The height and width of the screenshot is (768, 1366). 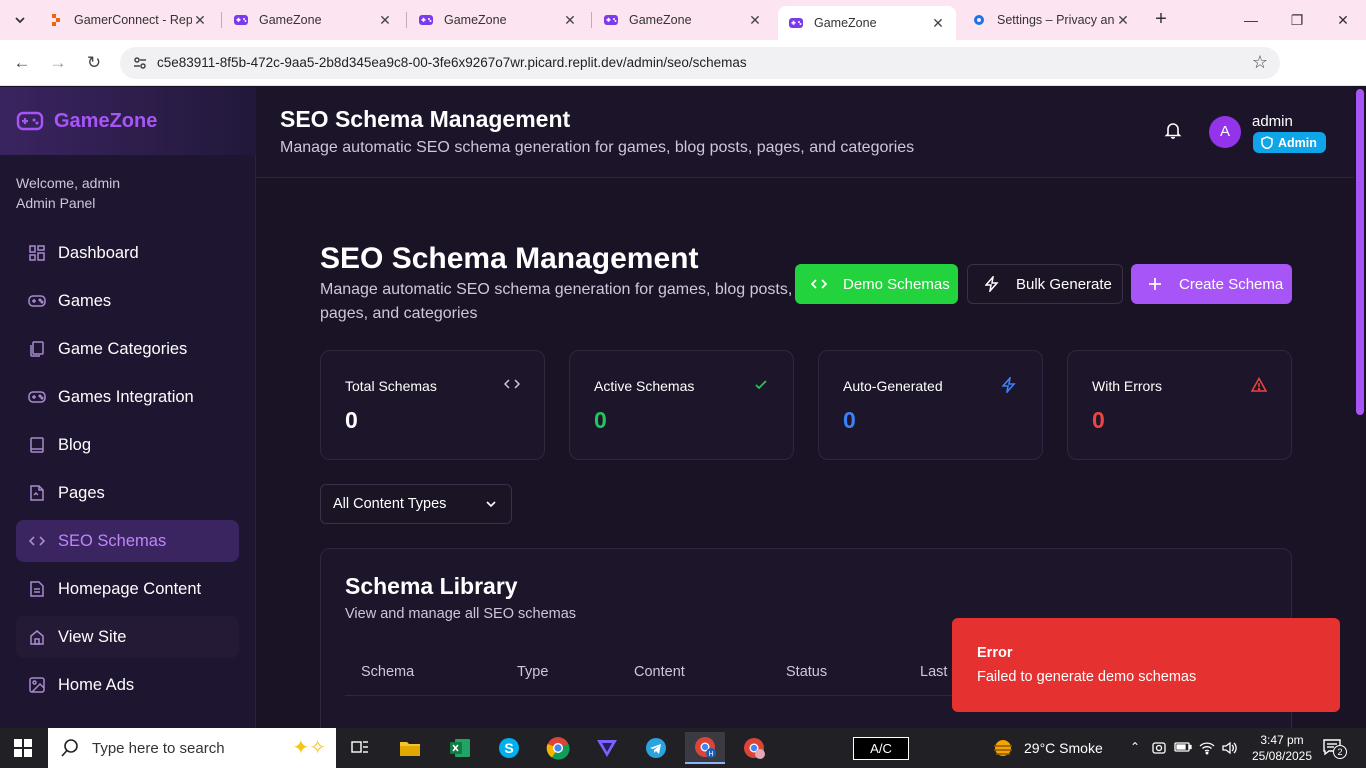 I want to click on sidebar-item-homepage-content: Homepage Content, so click(x=127, y=589).